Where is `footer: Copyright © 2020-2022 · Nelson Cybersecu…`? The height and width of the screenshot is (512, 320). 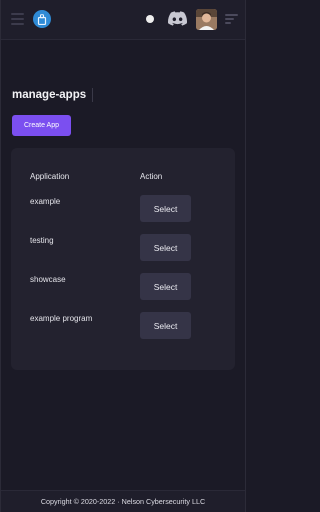
footer: Copyright © 2020-2022 · Nelson Cybersecu… is located at coordinates (123, 501).